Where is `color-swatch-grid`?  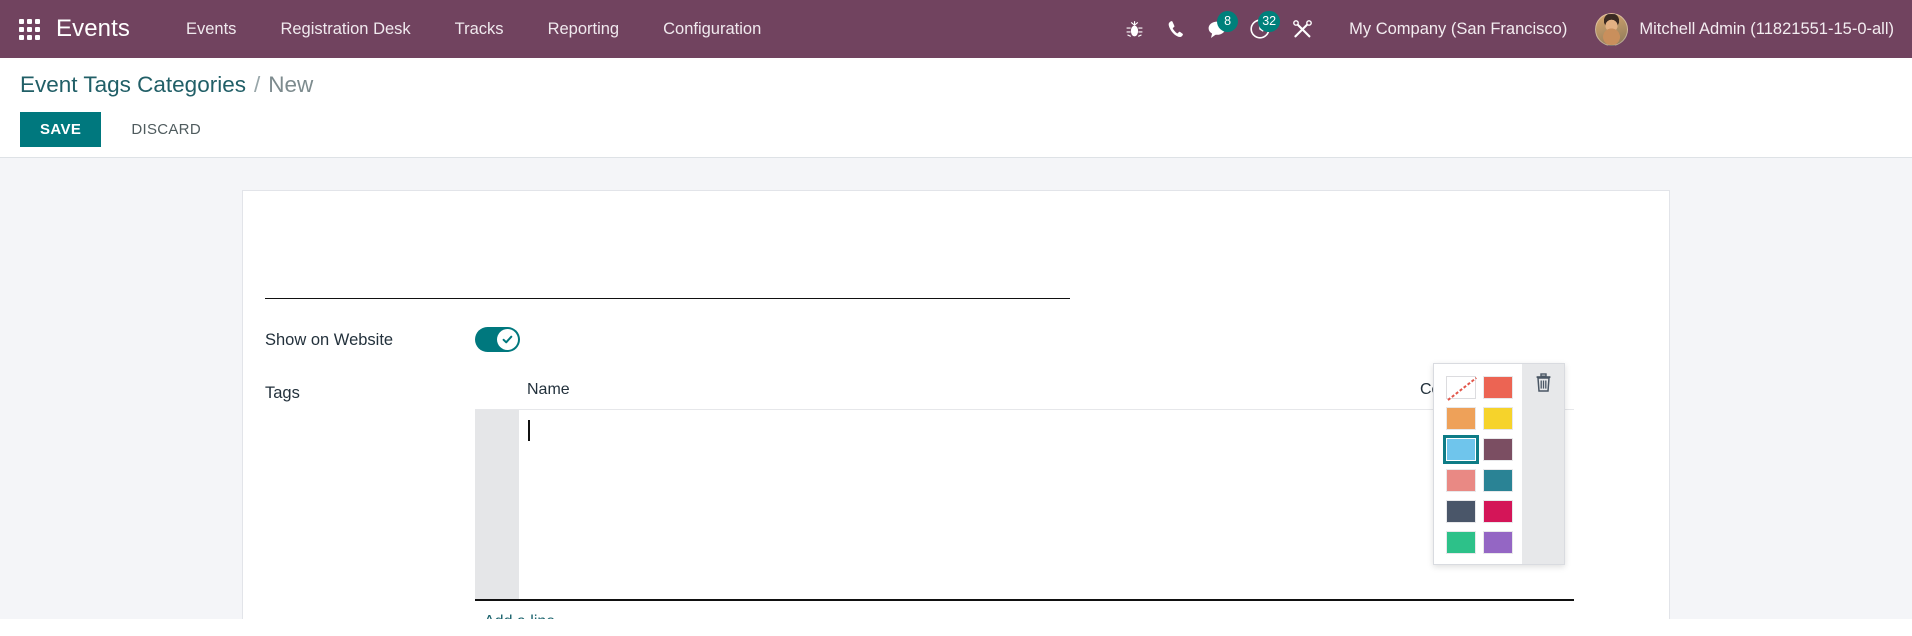
color-swatch-grid is located at coordinates (1479, 465).